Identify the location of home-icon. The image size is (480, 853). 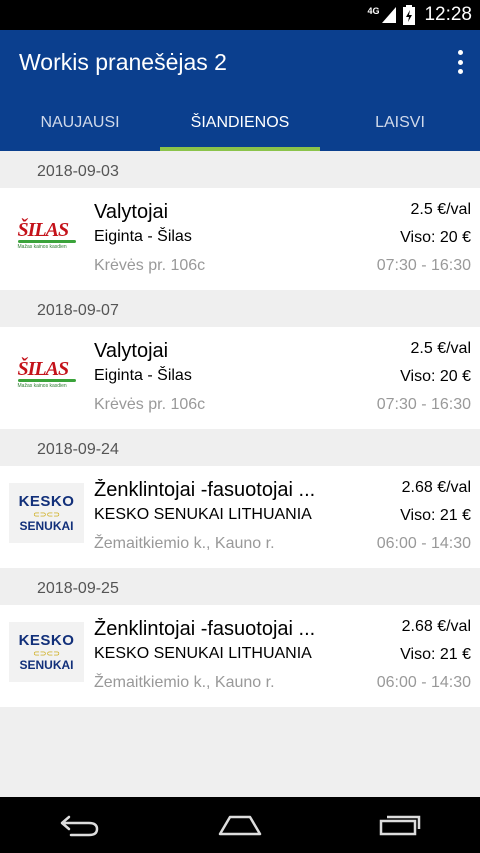
(240, 825).